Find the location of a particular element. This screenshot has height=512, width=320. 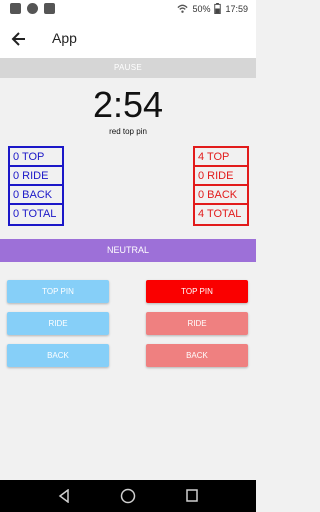

neutral-button: NEUTRAL is located at coordinates (128, 250).